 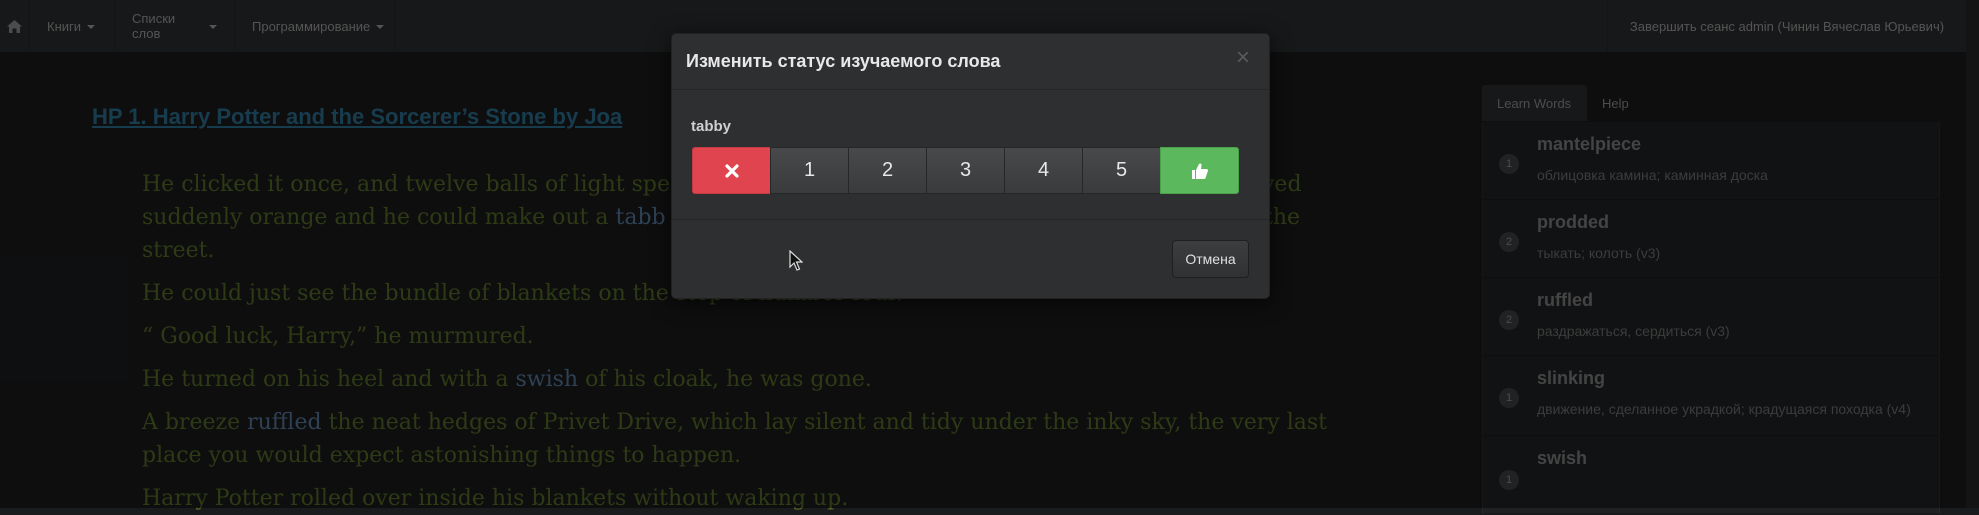 What do you see at coordinates (970, 219) in the screenshot?
I see `modal-divider` at bounding box center [970, 219].